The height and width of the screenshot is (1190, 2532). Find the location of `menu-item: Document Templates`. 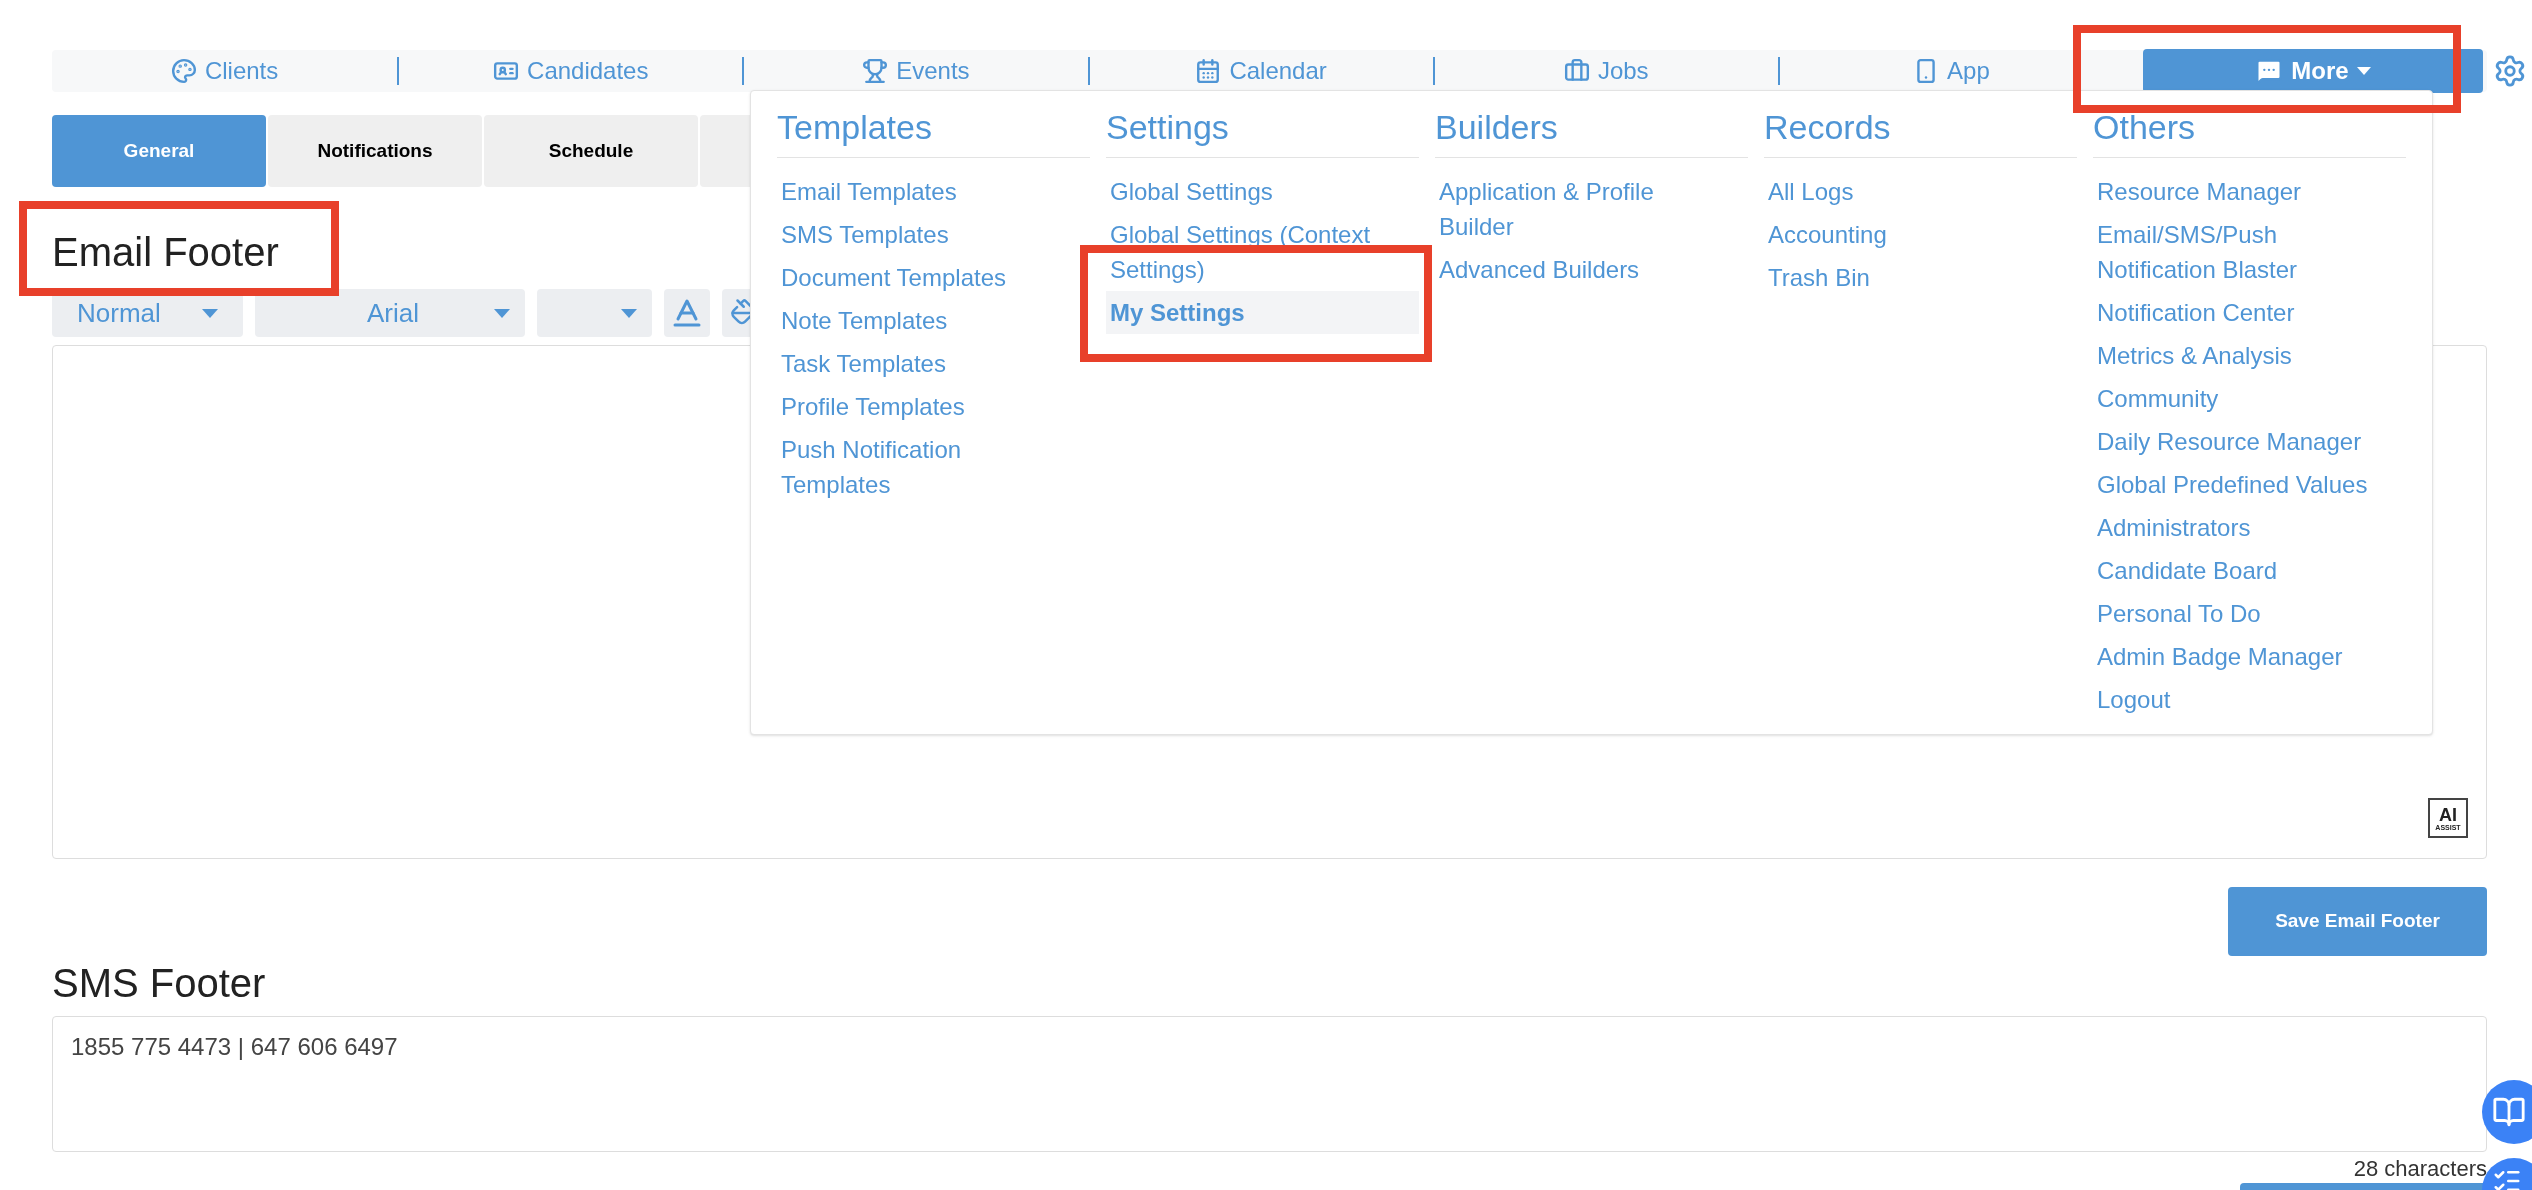

menu-item: Document Templates is located at coordinates (933, 277).